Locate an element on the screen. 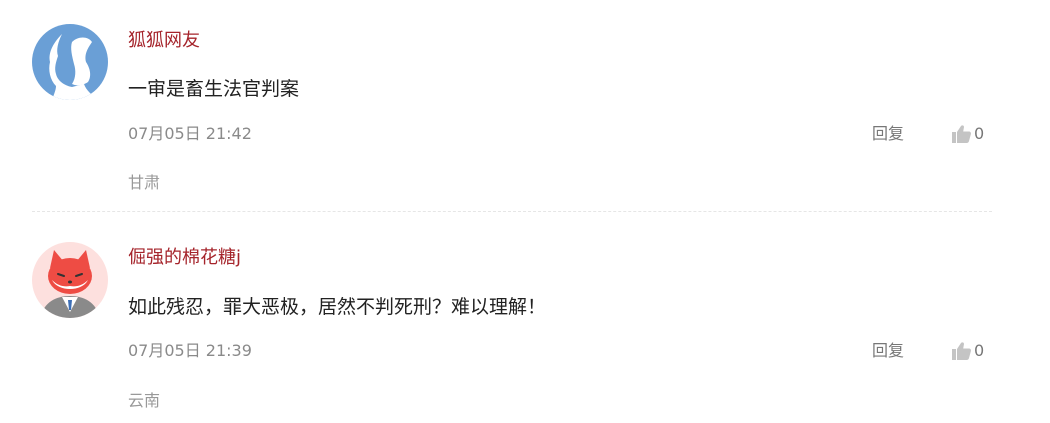 The width and height of the screenshot is (1050, 423). comment-text: 如此残忍，罪大恶极，居然不判死刑？难以理解！ is located at coordinates (337, 307).